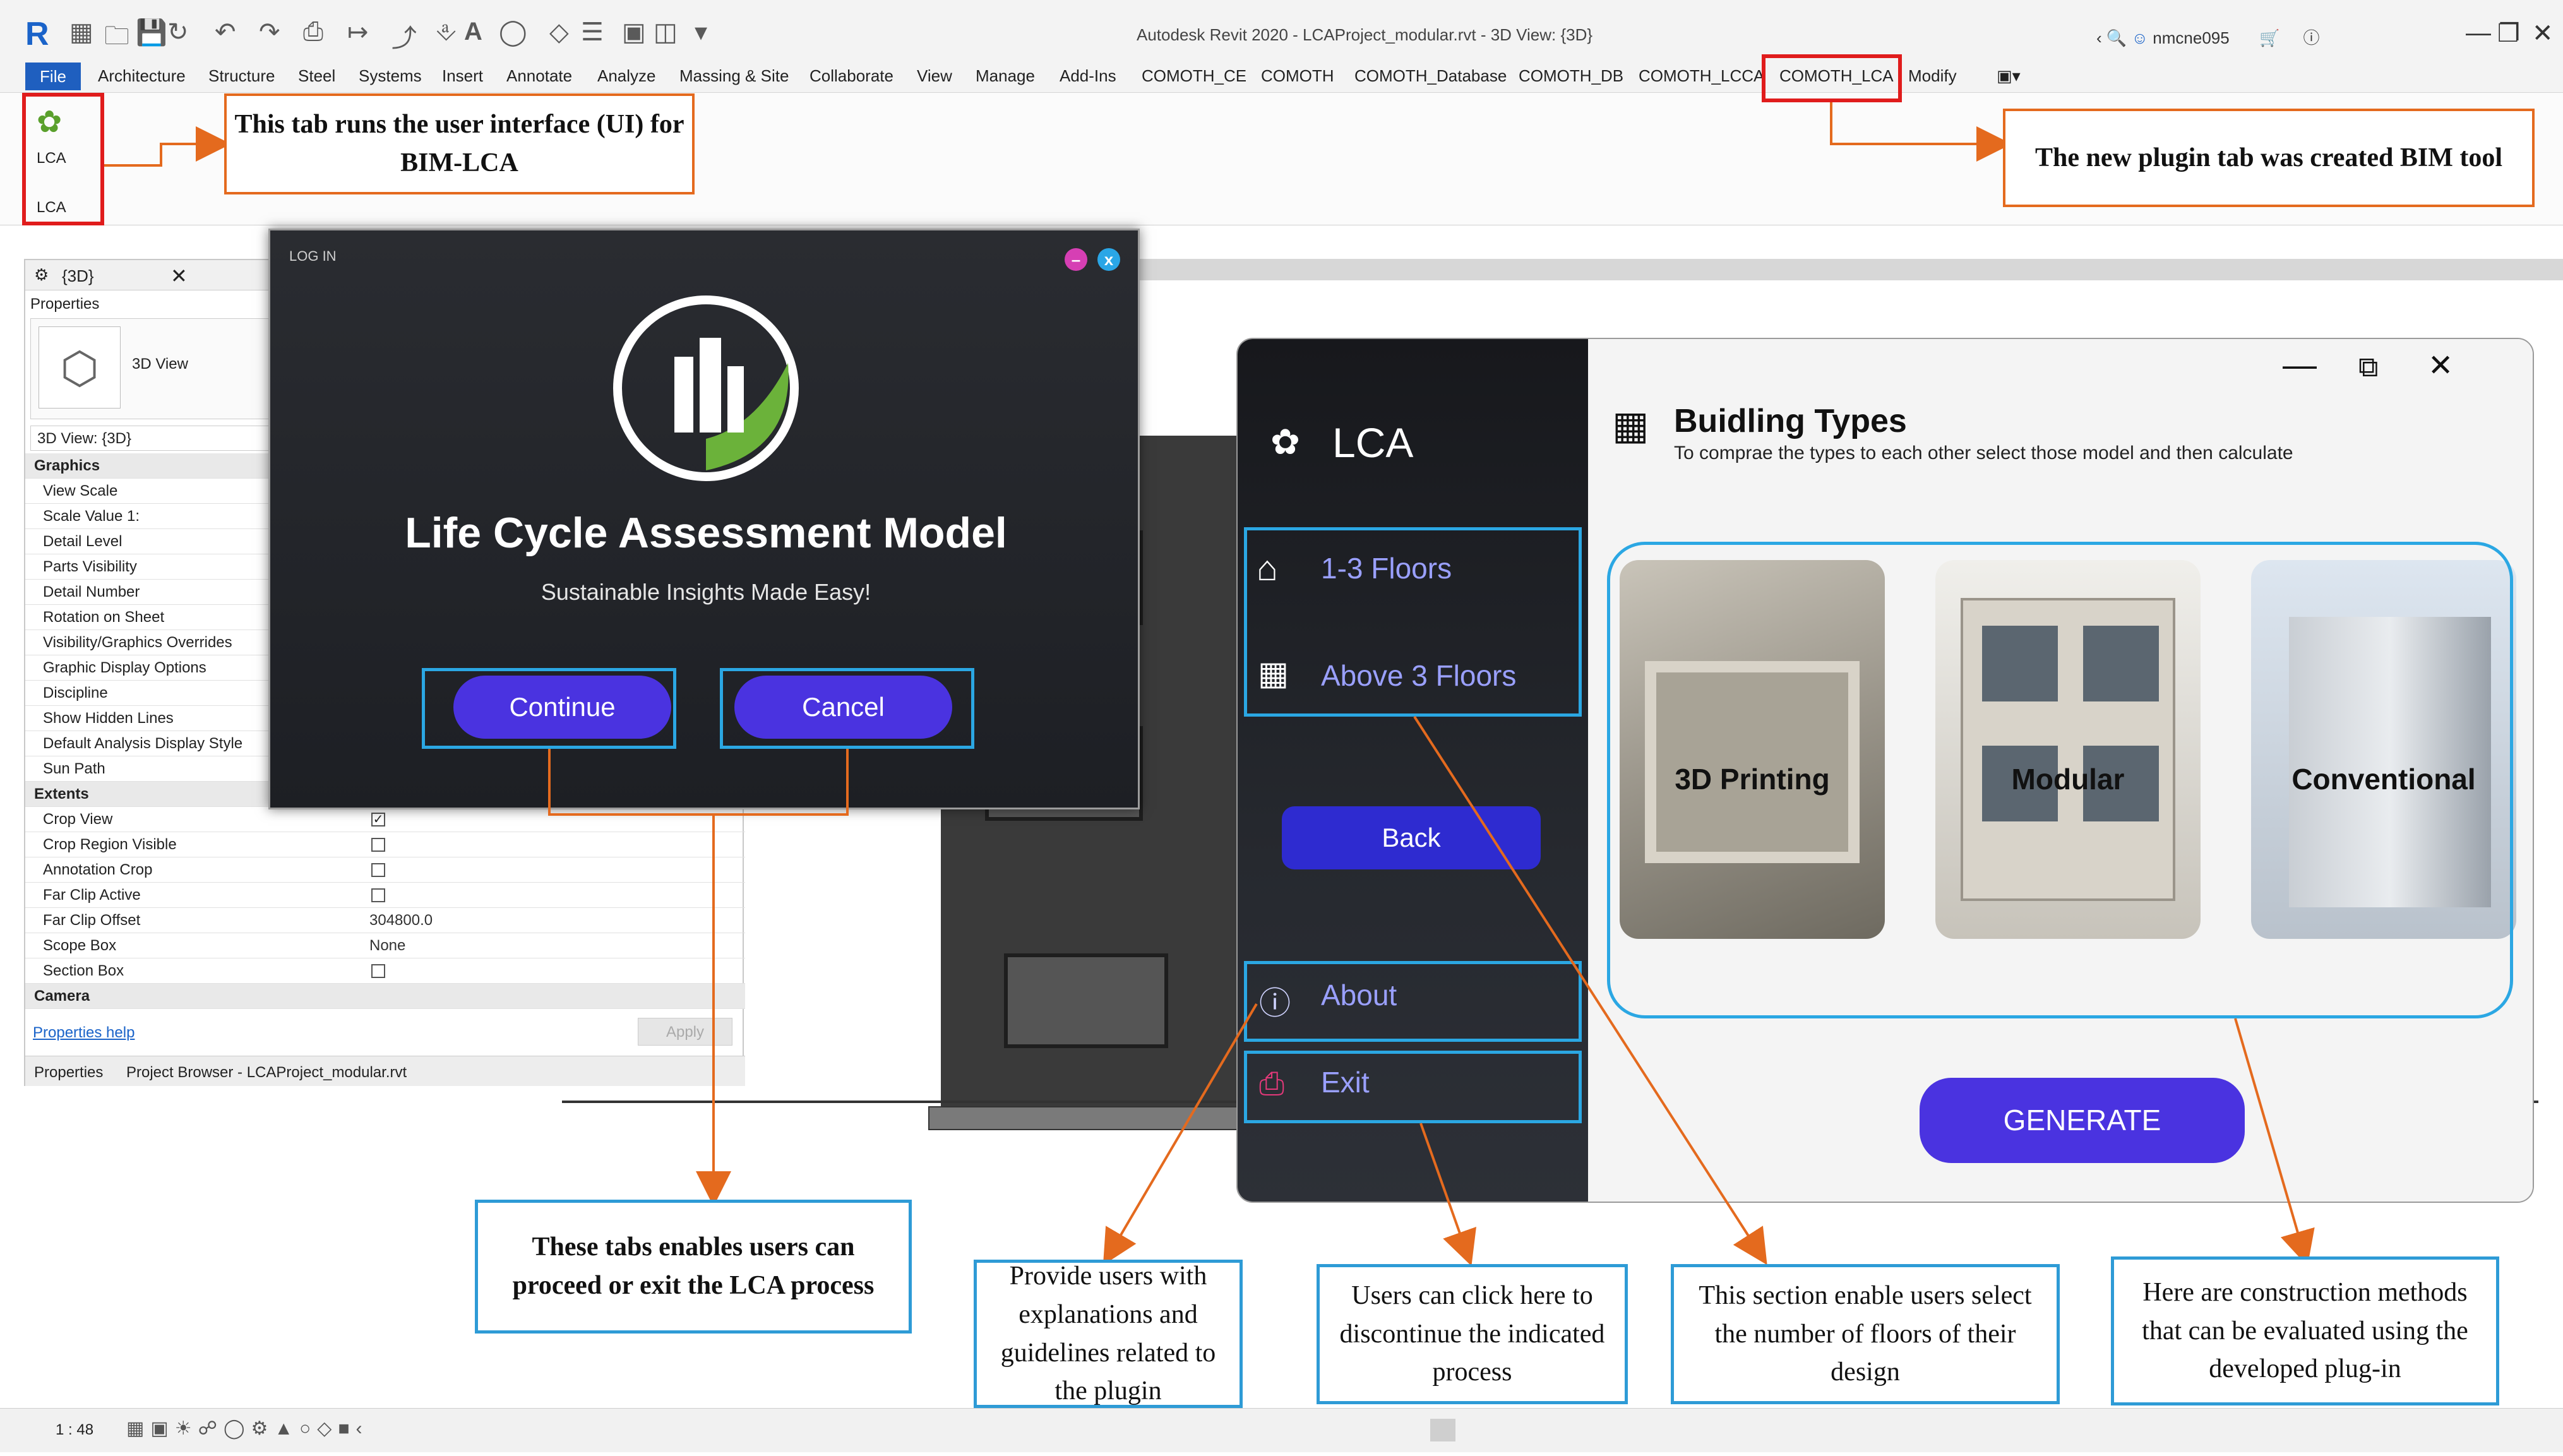 The image size is (2563, 1456). I want to click on redo-icon: ↷, so click(269, 32).